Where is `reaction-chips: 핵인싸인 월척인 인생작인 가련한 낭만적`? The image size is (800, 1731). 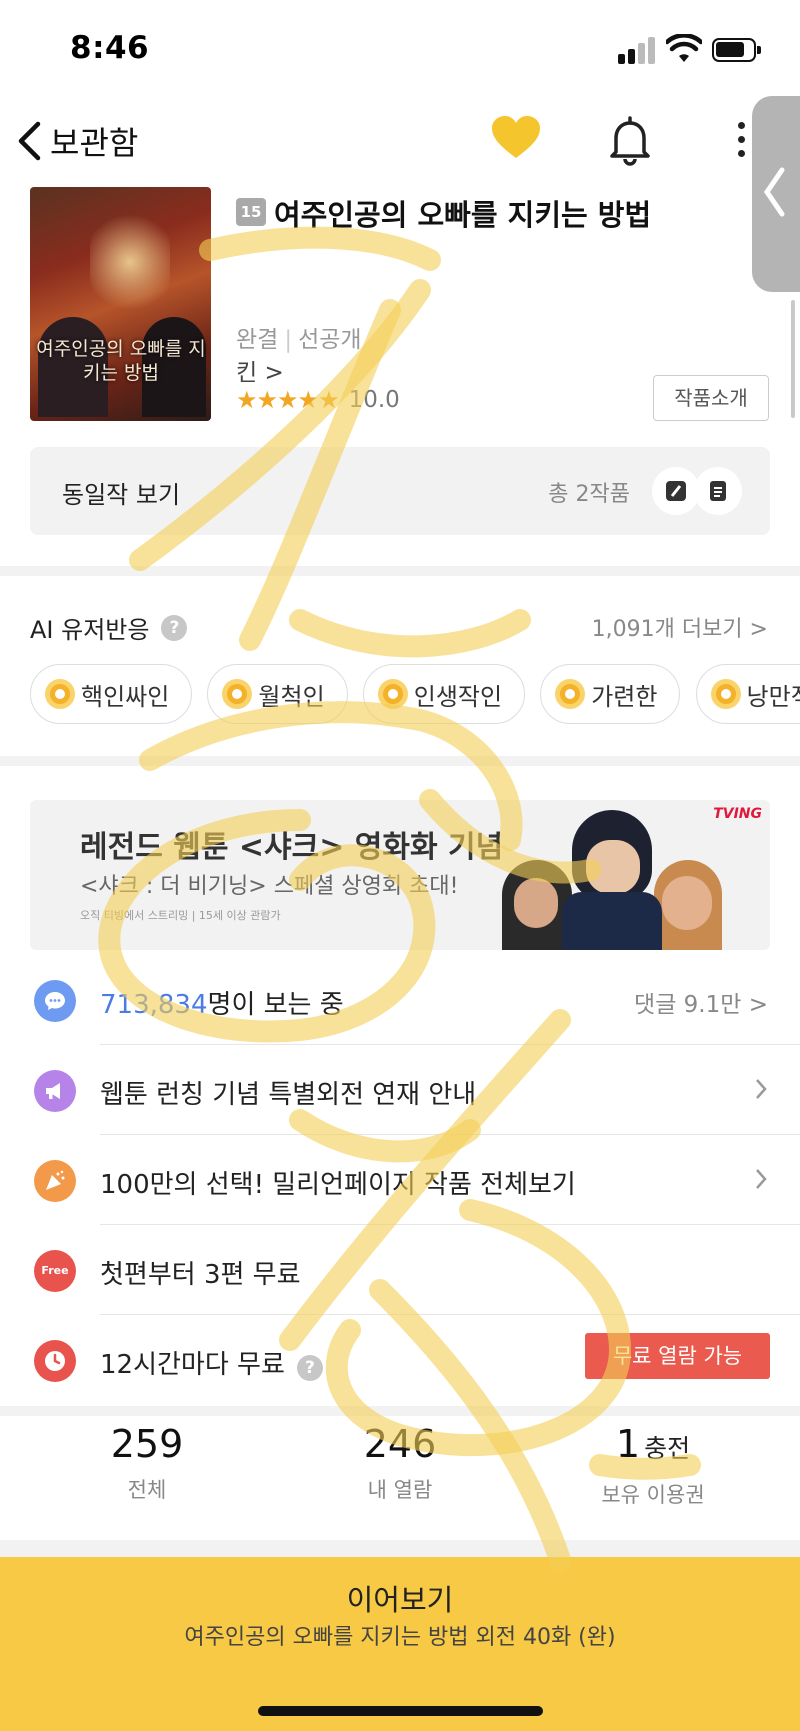 reaction-chips: 핵인싸인 월척인 인생작인 가련한 낭만적 is located at coordinates (415, 695).